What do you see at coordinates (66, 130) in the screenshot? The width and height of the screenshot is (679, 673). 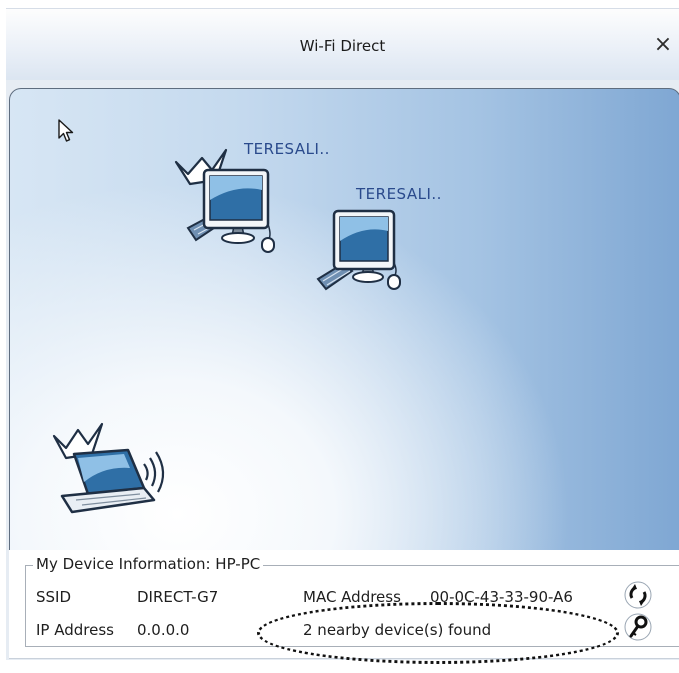 I see `cursor-icon` at bounding box center [66, 130].